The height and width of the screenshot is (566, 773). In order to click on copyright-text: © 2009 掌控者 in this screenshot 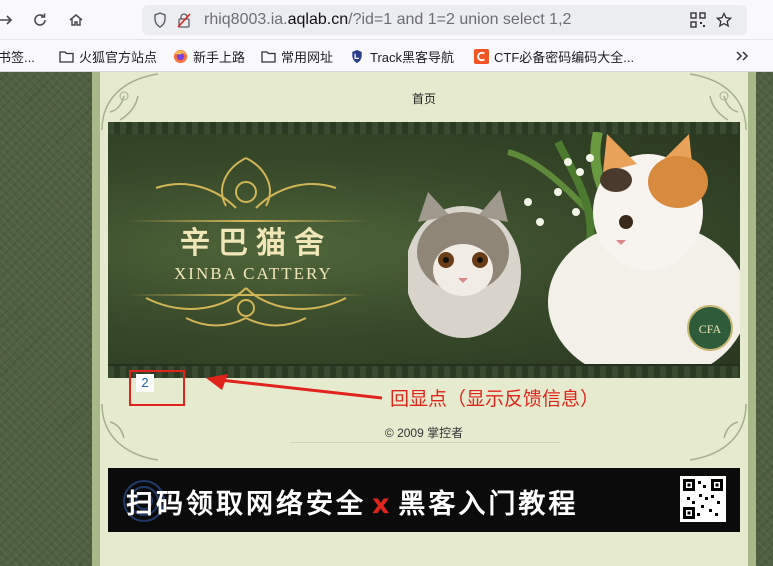, I will do `click(424, 433)`.